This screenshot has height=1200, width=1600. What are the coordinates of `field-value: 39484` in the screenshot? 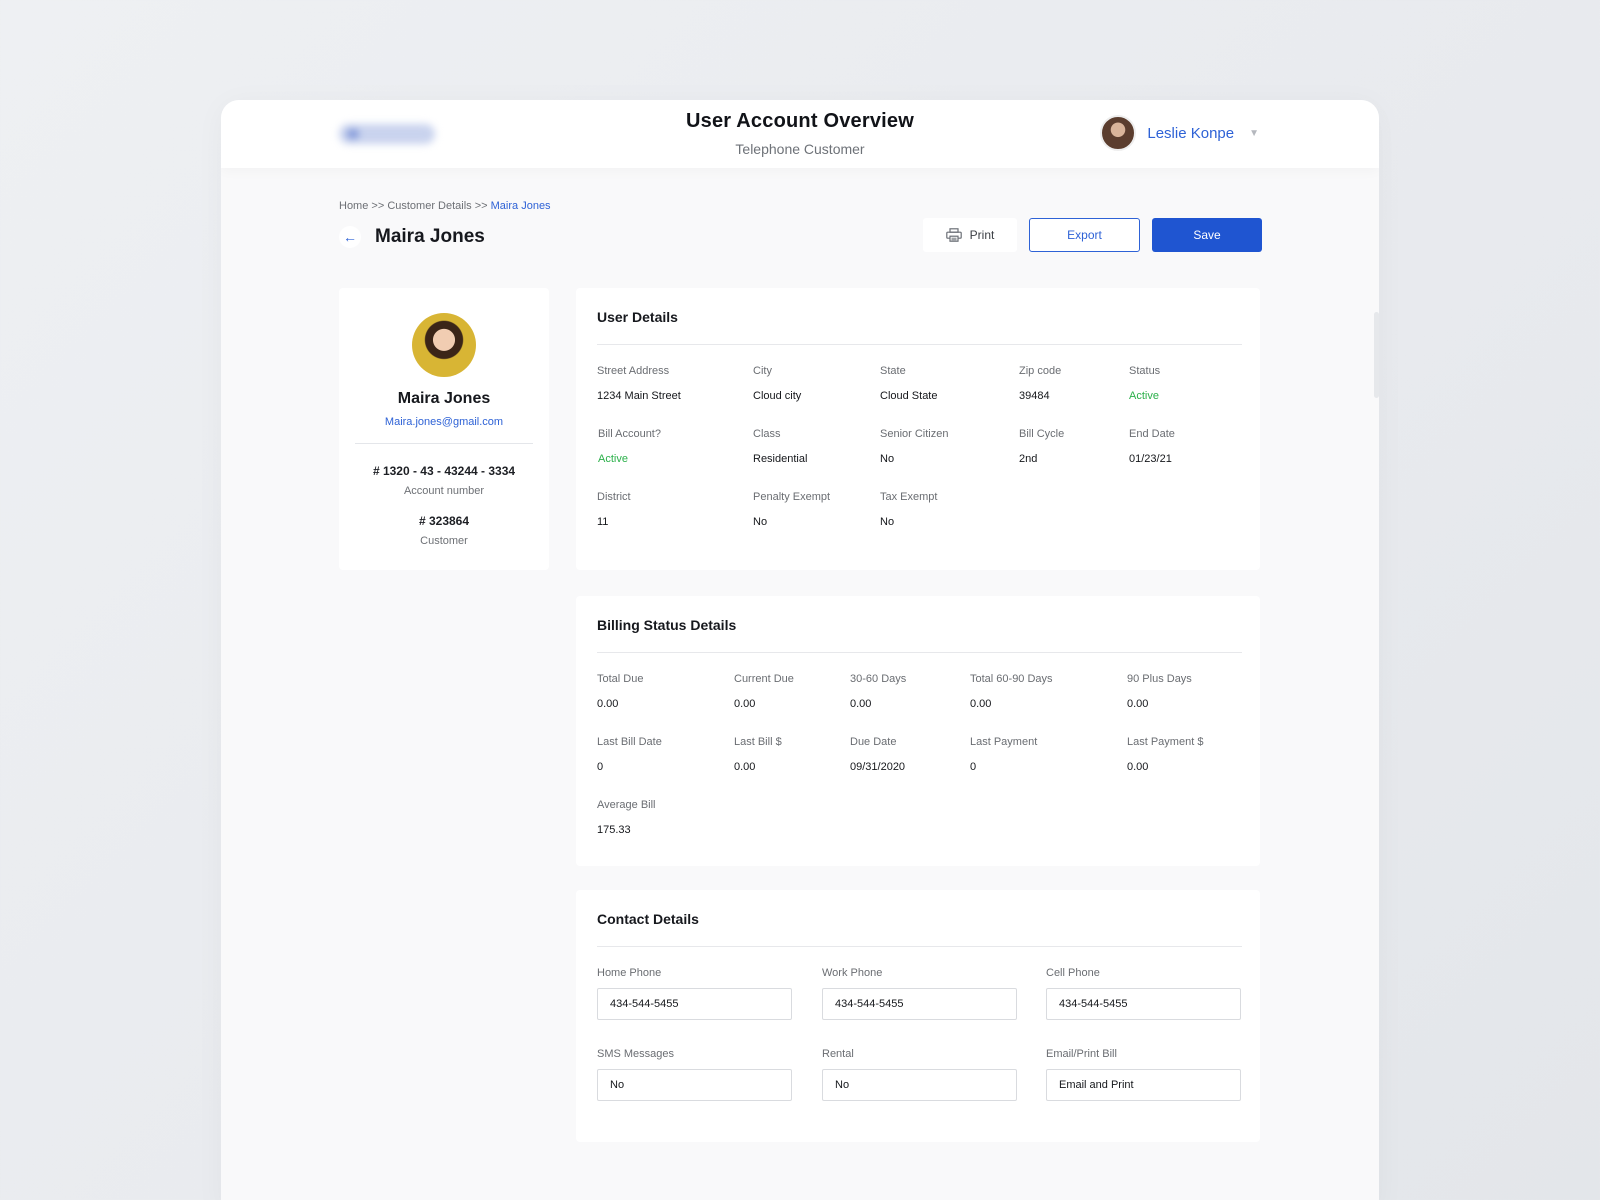 It's located at (1034, 396).